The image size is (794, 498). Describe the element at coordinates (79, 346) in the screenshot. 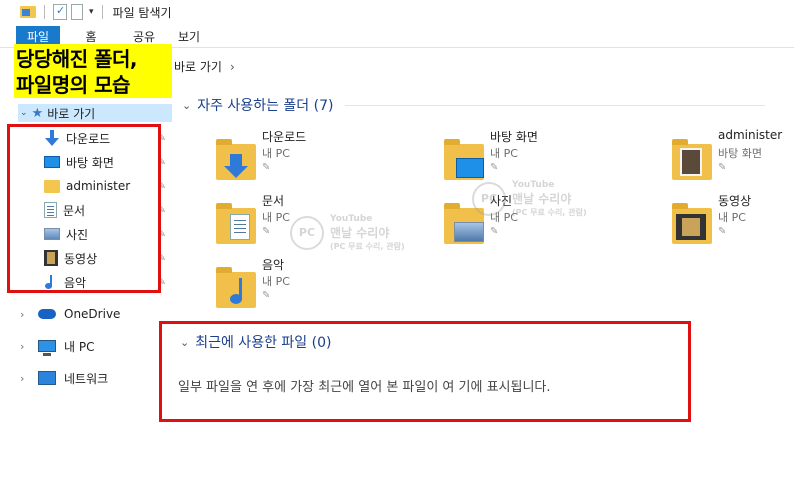

I see `nav-root-label: 내 PC` at that location.